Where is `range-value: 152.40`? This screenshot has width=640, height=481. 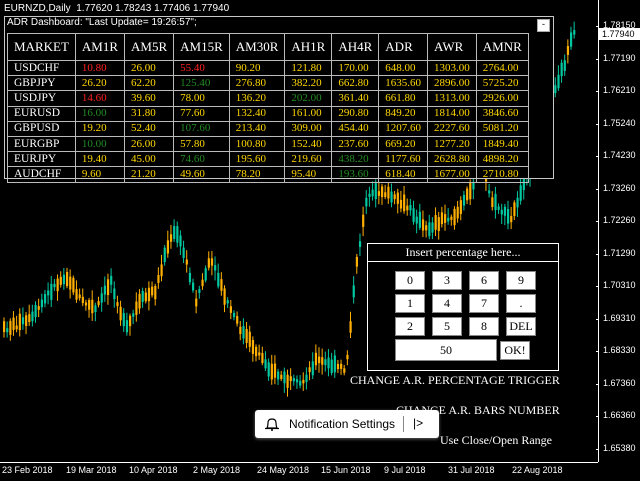
range-value: 152.40 is located at coordinates (308, 144).